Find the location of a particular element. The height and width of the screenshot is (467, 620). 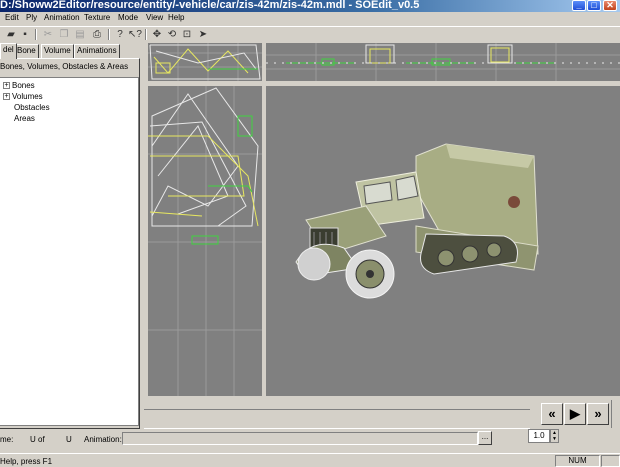

animation-name-field is located at coordinates (300, 438).